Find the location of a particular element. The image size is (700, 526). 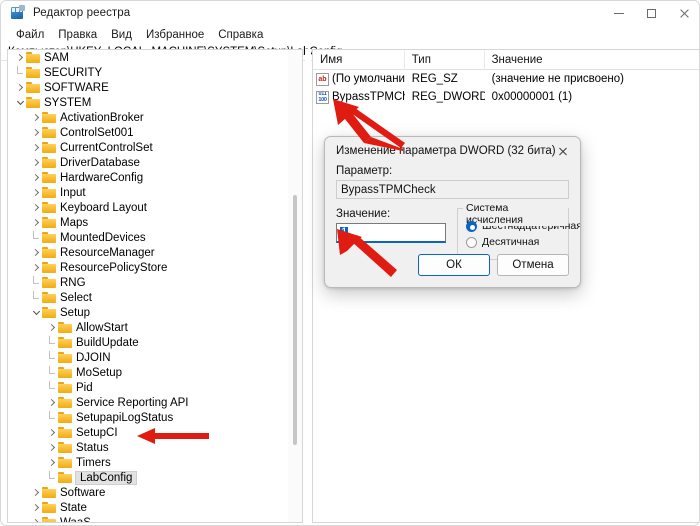

tree-item-rng: RNG is located at coordinates (148, 282).